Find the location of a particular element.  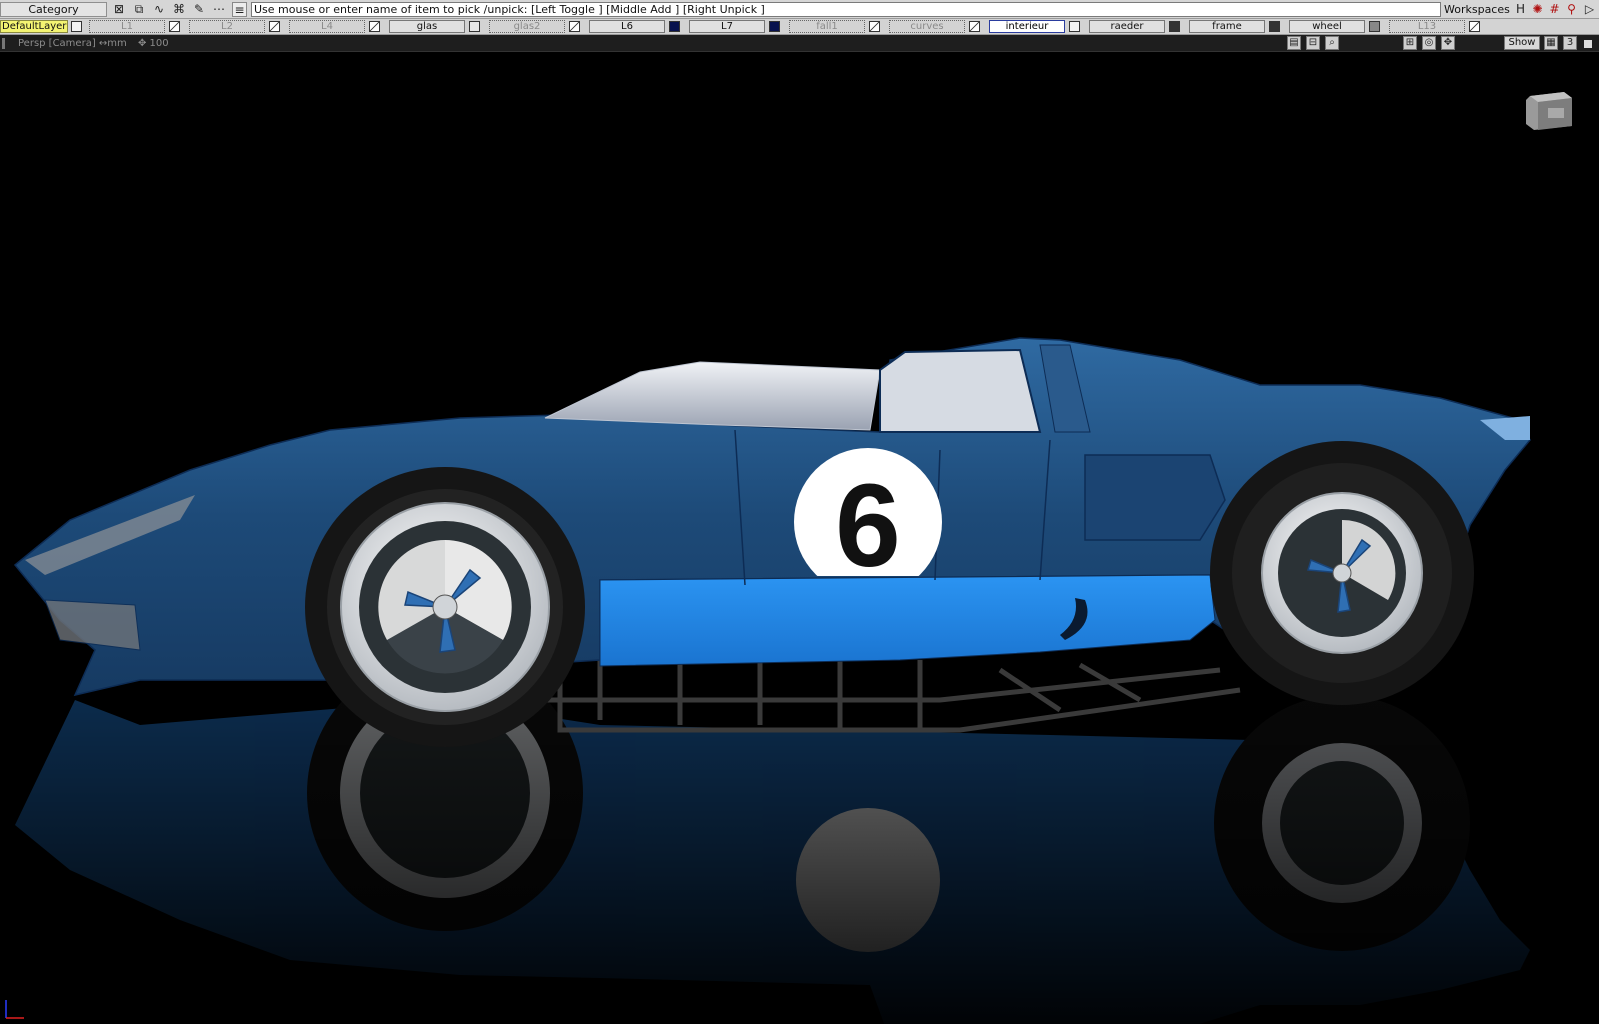

axis-triad-icon is located at coordinates (14, 1009).